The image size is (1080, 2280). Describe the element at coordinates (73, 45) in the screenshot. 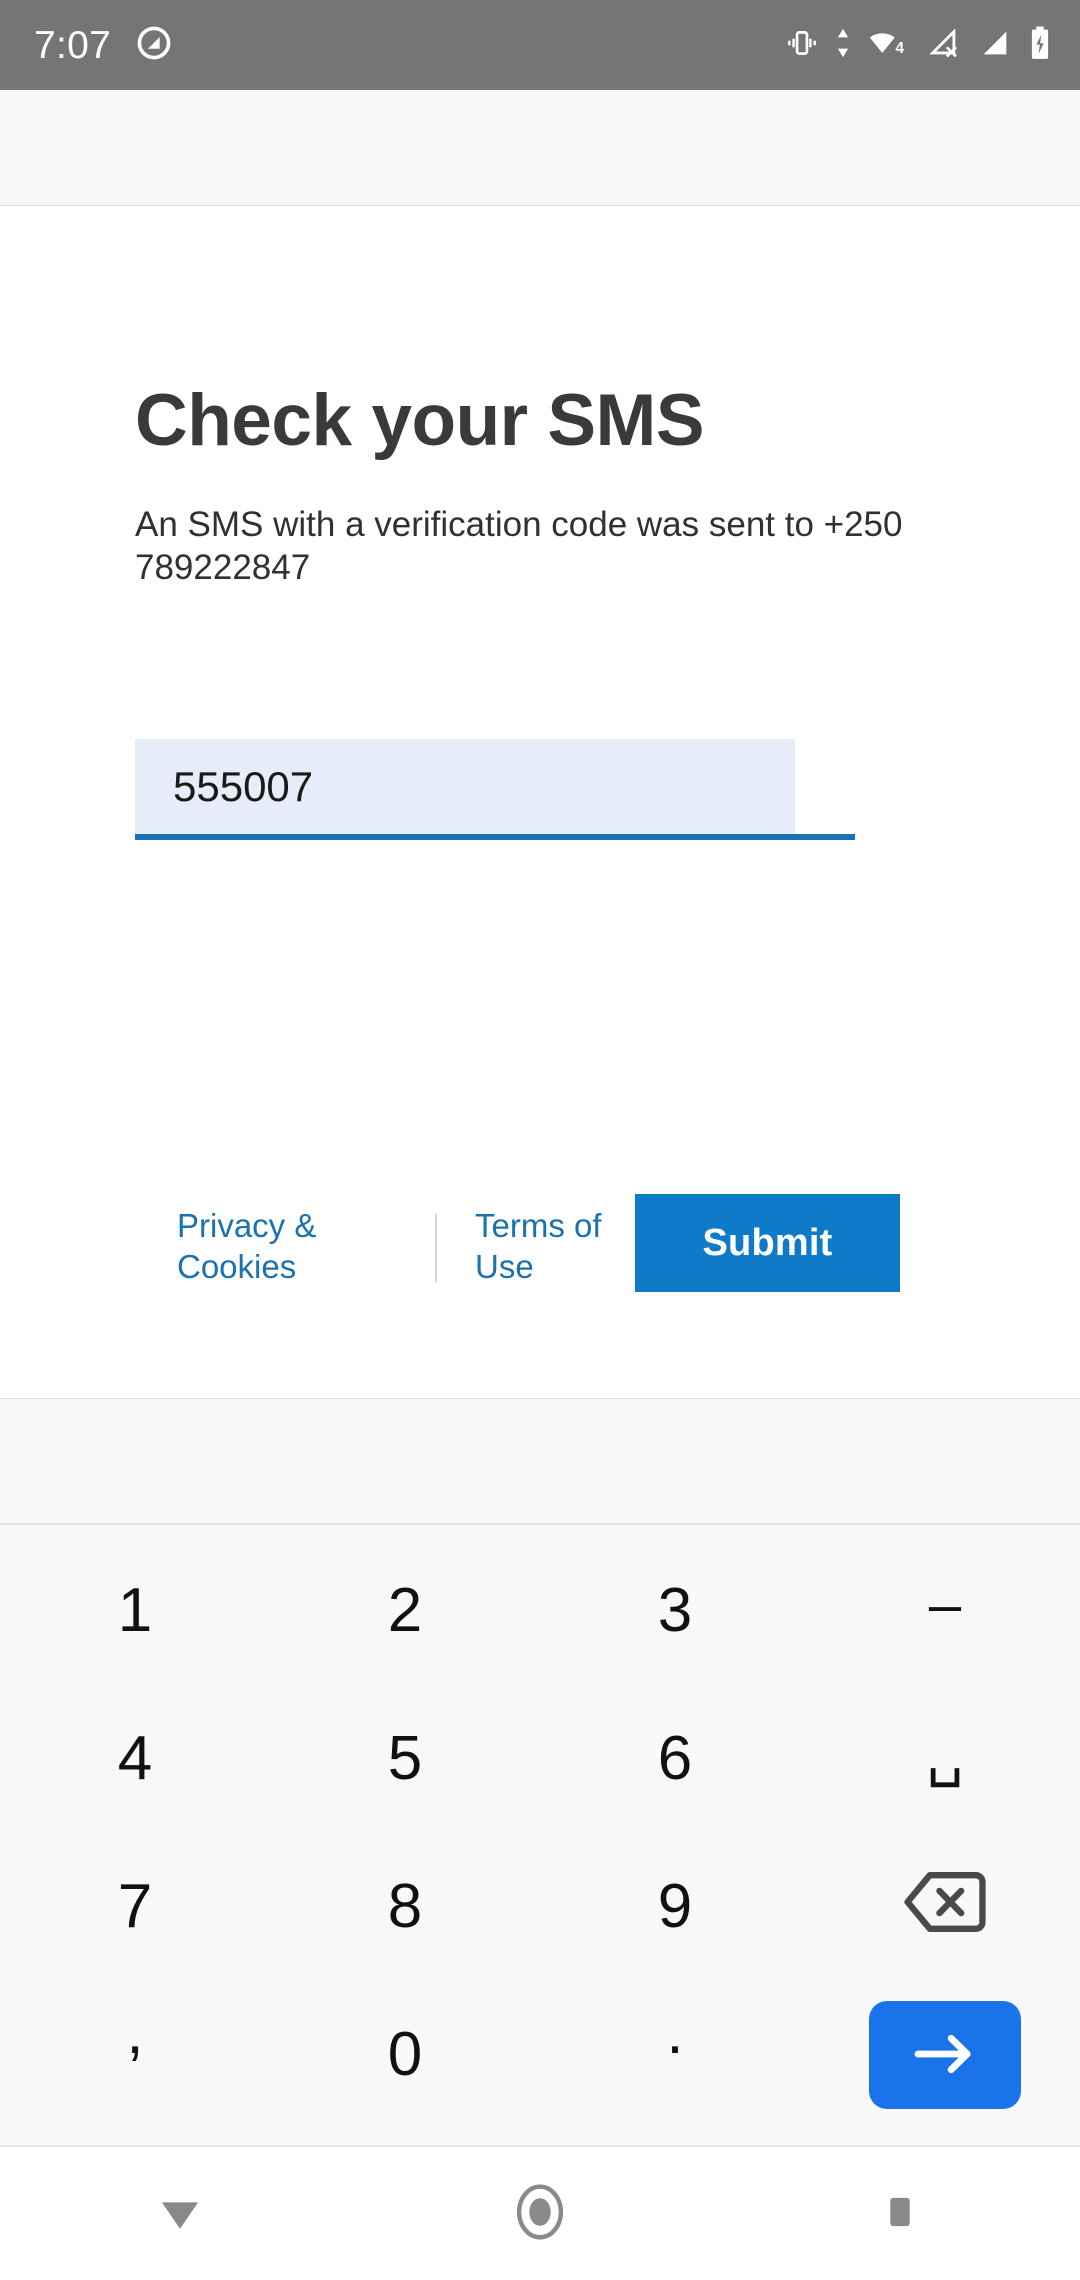

I see `status-clock: 7:07` at that location.